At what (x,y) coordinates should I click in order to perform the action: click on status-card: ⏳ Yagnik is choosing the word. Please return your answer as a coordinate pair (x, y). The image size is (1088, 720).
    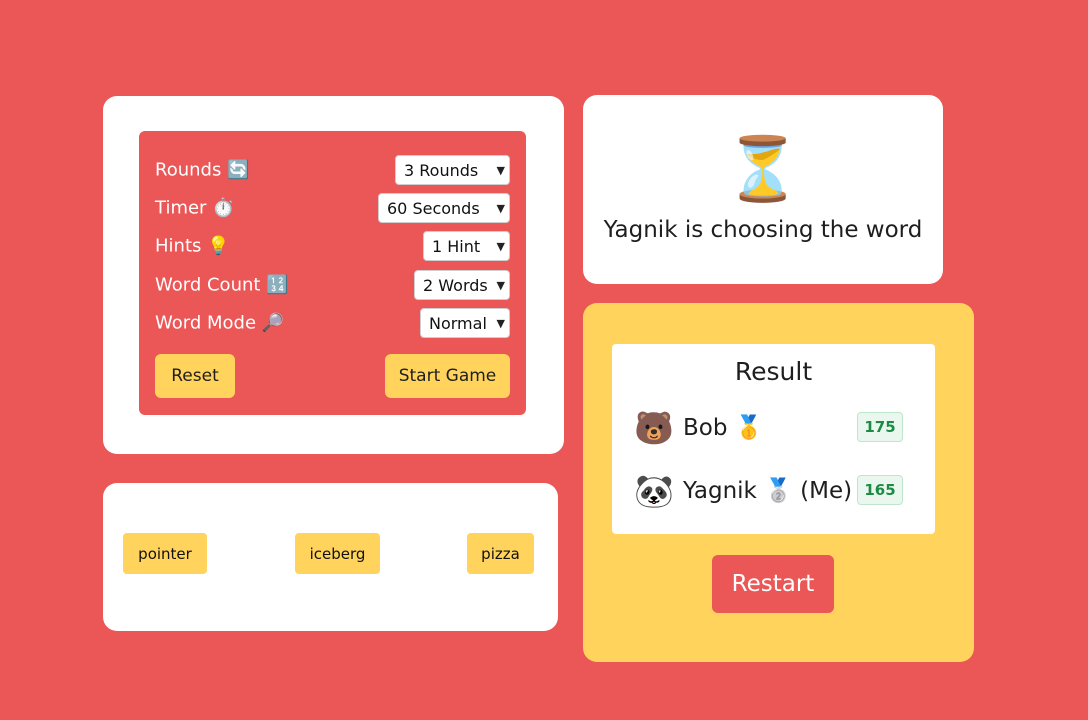
    Looking at the image, I should click on (763, 189).